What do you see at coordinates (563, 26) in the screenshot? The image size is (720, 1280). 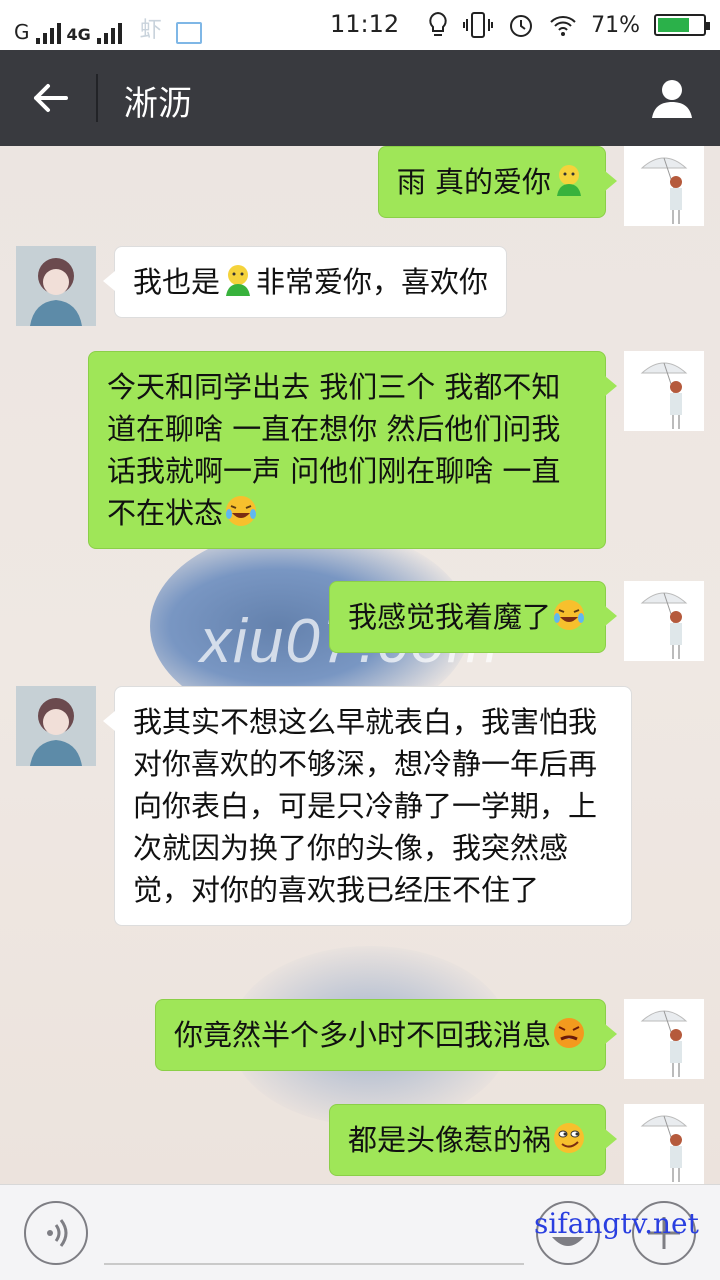 I see `wifi-icon` at bounding box center [563, 26].